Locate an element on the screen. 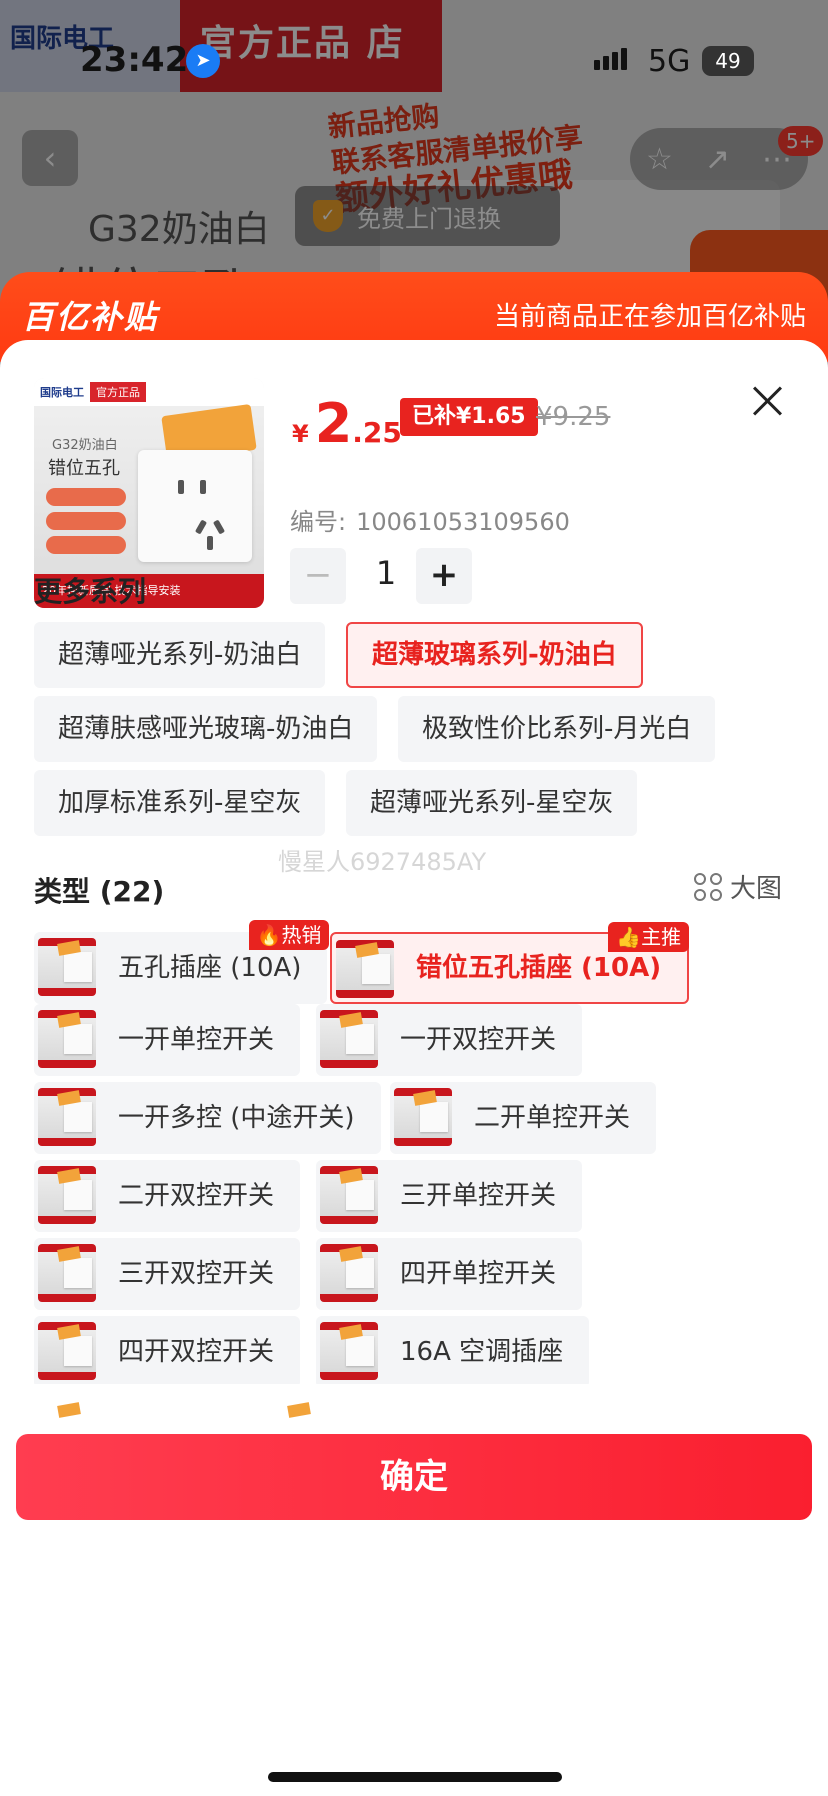 This screenshot has height=1796, width=828. type-option-label: 五孔插座 (10A) is located at coordinates (210, 968).